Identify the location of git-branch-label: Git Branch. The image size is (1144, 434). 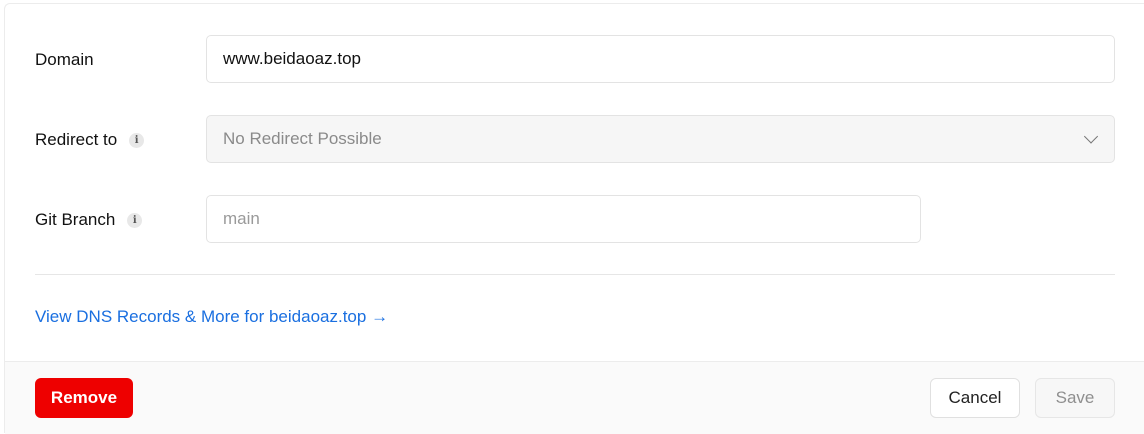
(75, 219).